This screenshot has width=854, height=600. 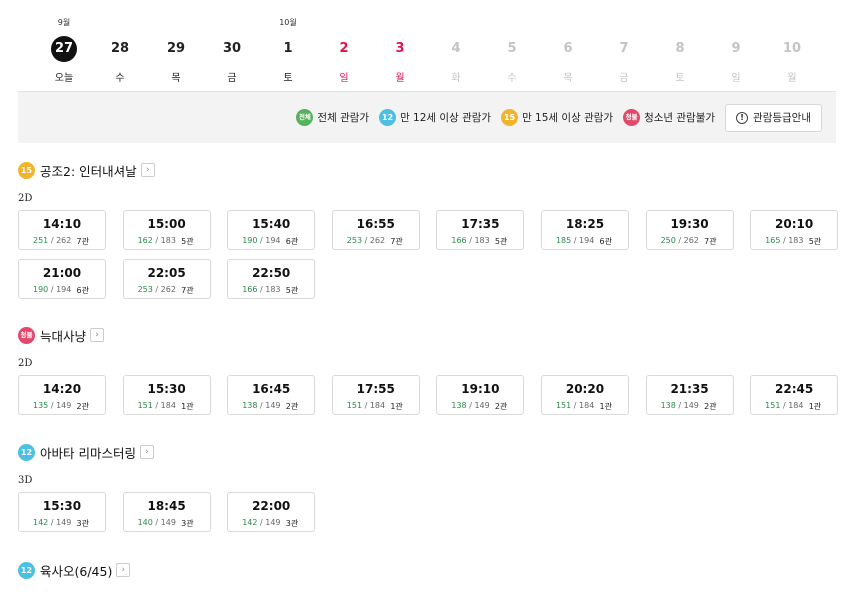 I want to click on showtime-button: 15:40 190 / 194 6관, so click(x=271, y=230).